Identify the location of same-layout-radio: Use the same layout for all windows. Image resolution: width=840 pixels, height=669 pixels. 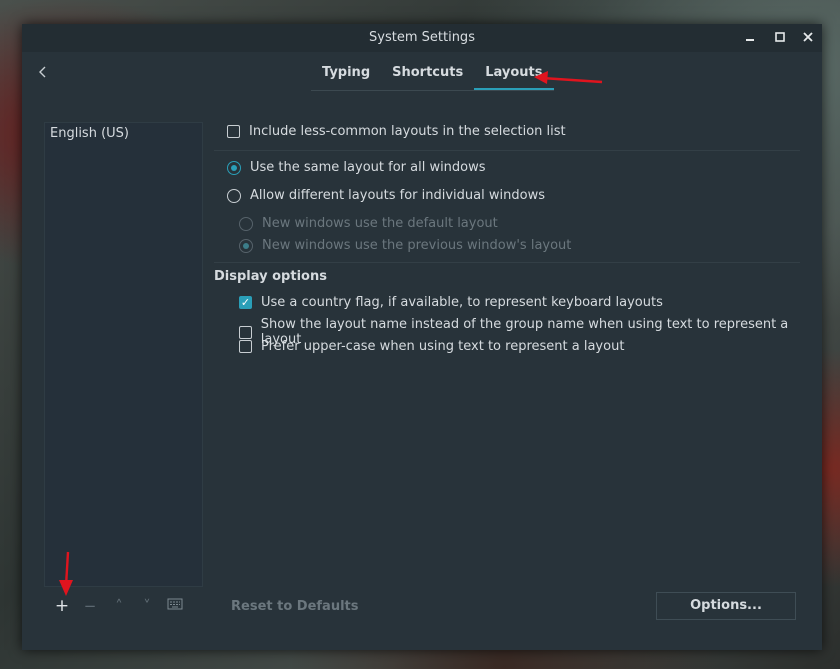
(356, 167).